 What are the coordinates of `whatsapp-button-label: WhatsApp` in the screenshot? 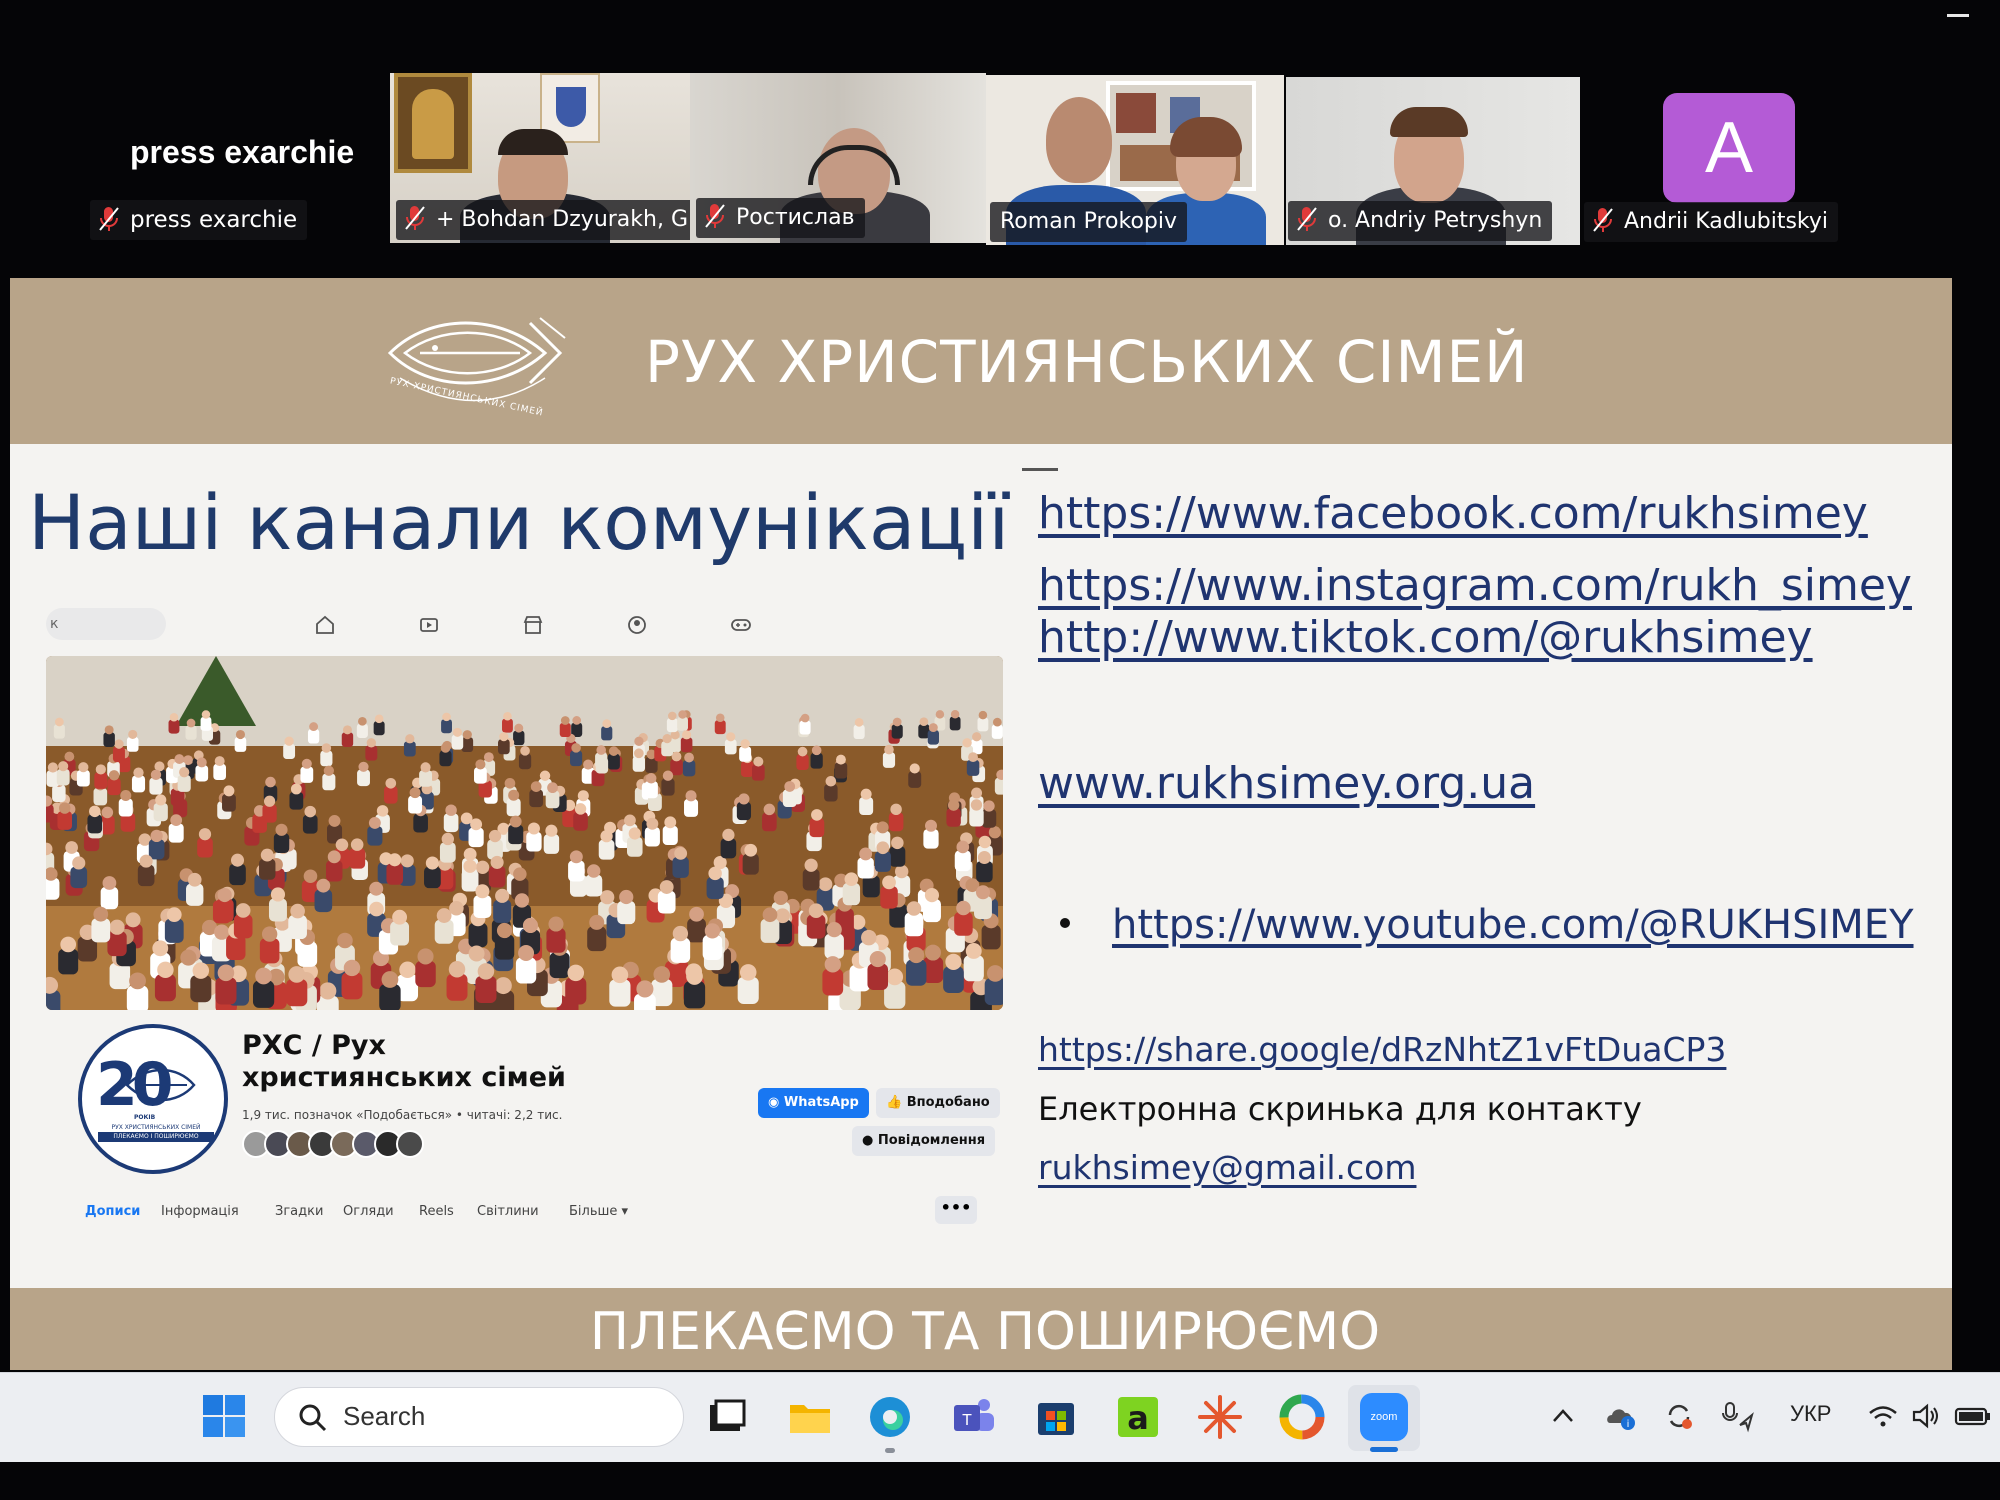 It's located at (821, 1102).